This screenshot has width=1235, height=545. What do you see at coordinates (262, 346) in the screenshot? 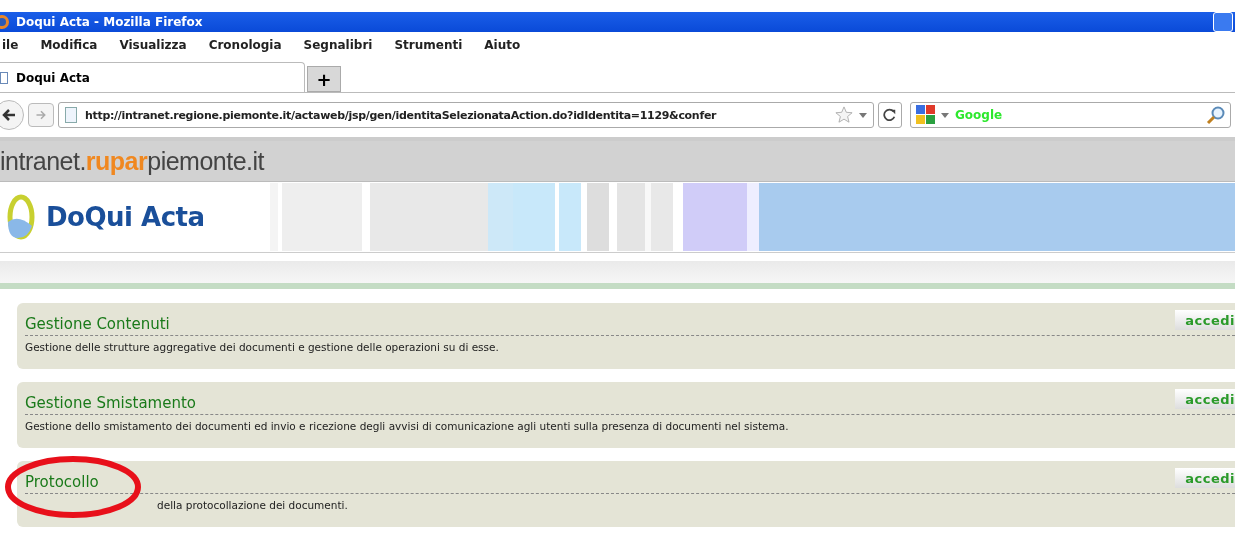
I see `section-description: Gestione delle strutture aggregative dei documenti e gestione delle operazioni su di esse.` at bounding box center [262, 346].